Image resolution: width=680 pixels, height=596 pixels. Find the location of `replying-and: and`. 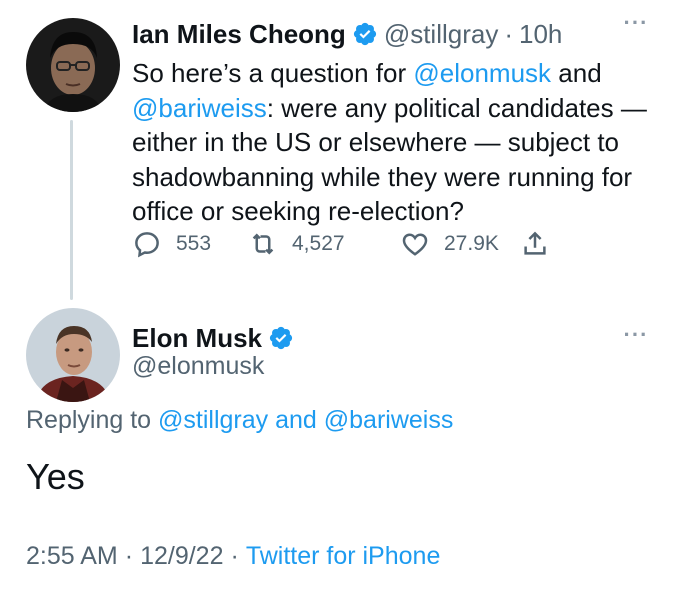

replying-and: and is located at coordinates (296, 420).